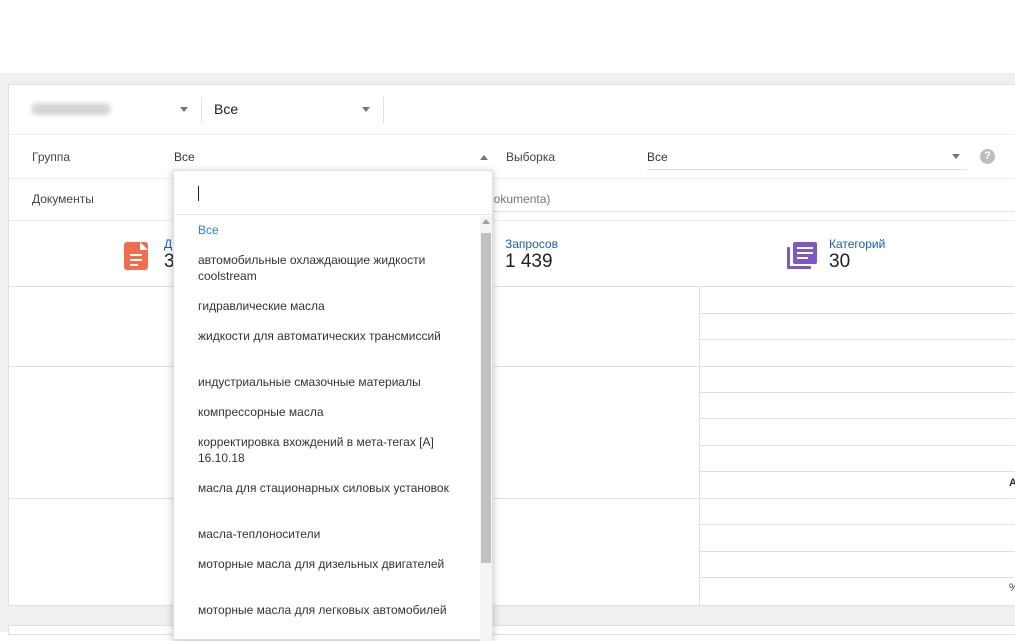 The height and width of the screenshot is (641, 1015). What do you see at coordinates (328, 382) in the screenshot?
I see `dropdown-option: индустриальные смазочные материалы` at bounding box center [328, 382].